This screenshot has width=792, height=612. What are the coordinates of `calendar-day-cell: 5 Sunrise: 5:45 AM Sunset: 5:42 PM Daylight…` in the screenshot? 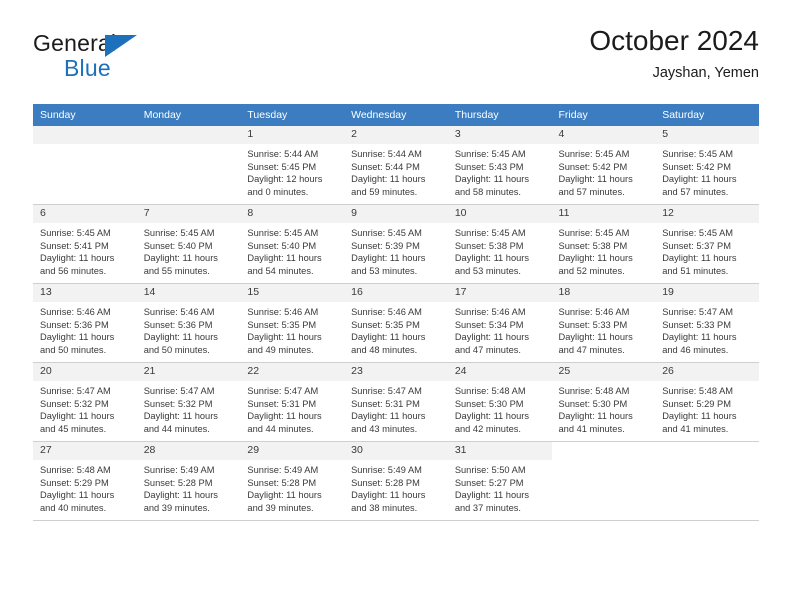 It's located at (707, 165).